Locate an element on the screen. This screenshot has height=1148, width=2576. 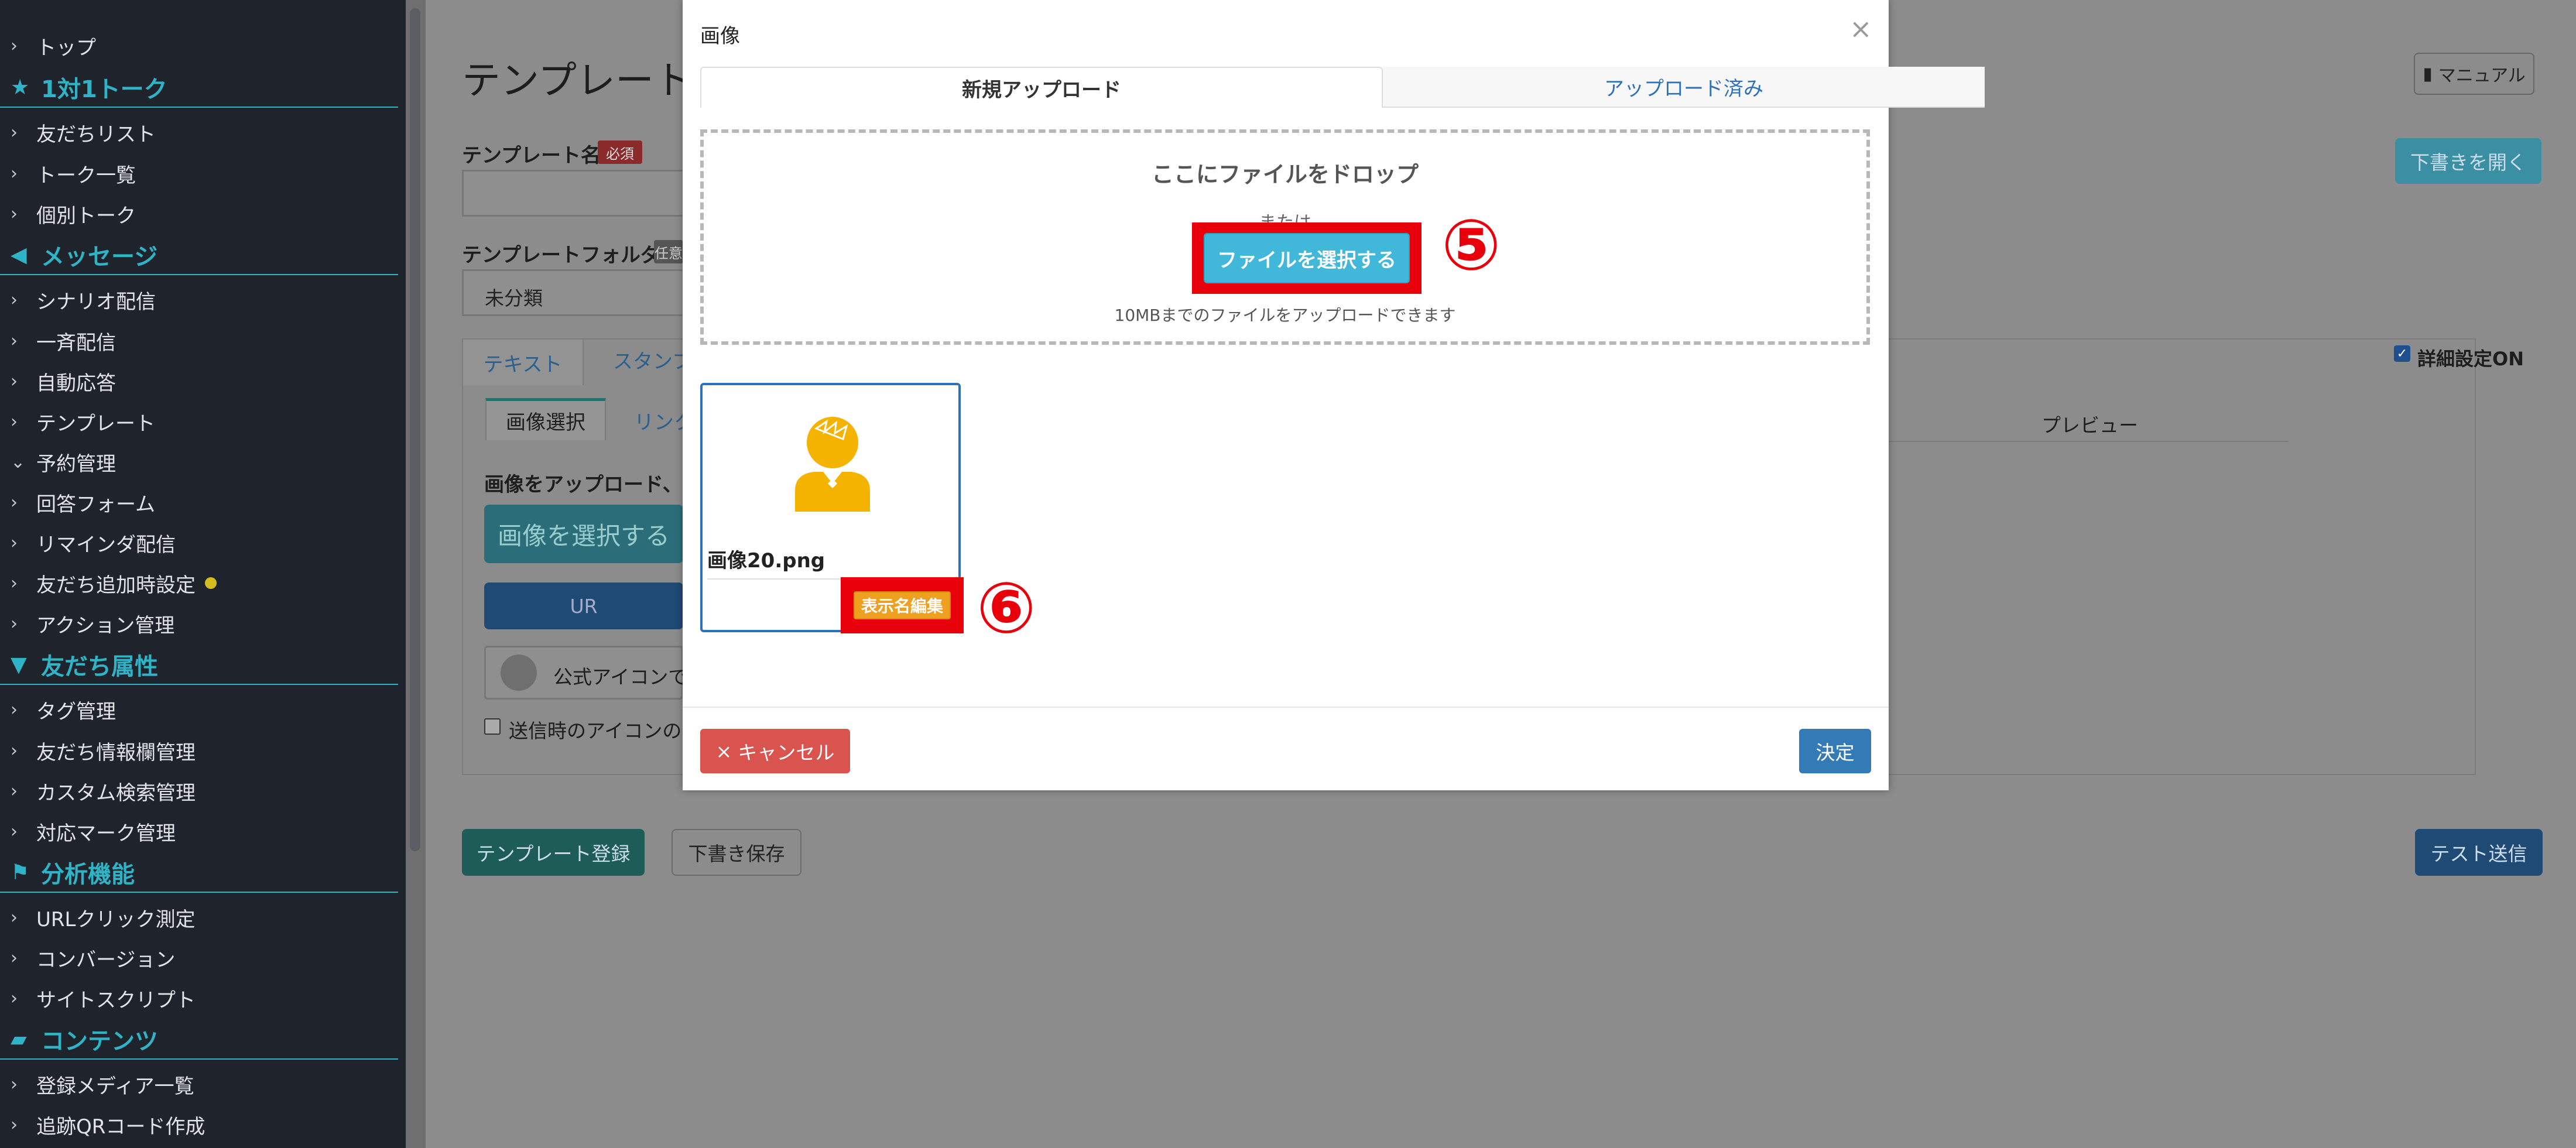
sidebar-section-contents: ▰ コンテンツ is located at coordinates (199, 1040).